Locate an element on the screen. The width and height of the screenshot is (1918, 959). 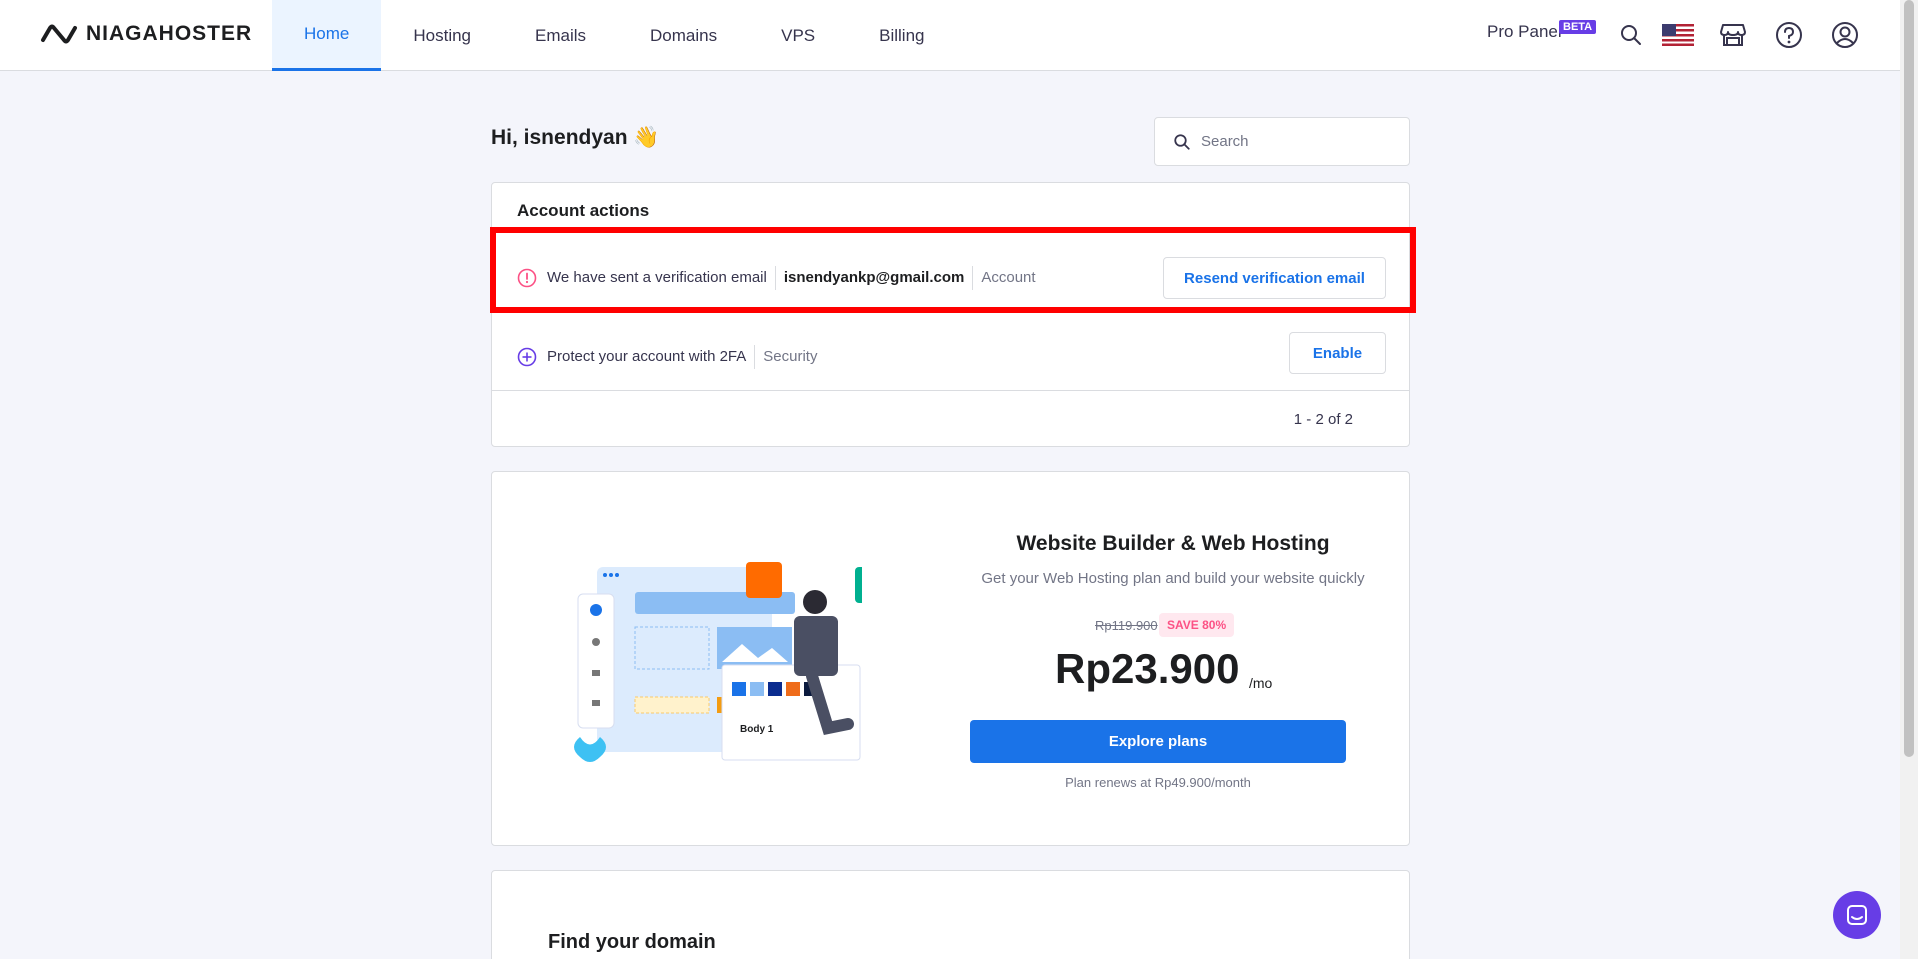
nav-domains: Domains is located at coordinates (683, 35).